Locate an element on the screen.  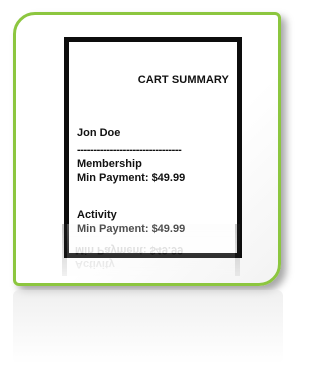
reflection-item-min-payment: Min Payment: $49.99 is located at coordinates (129, 250).